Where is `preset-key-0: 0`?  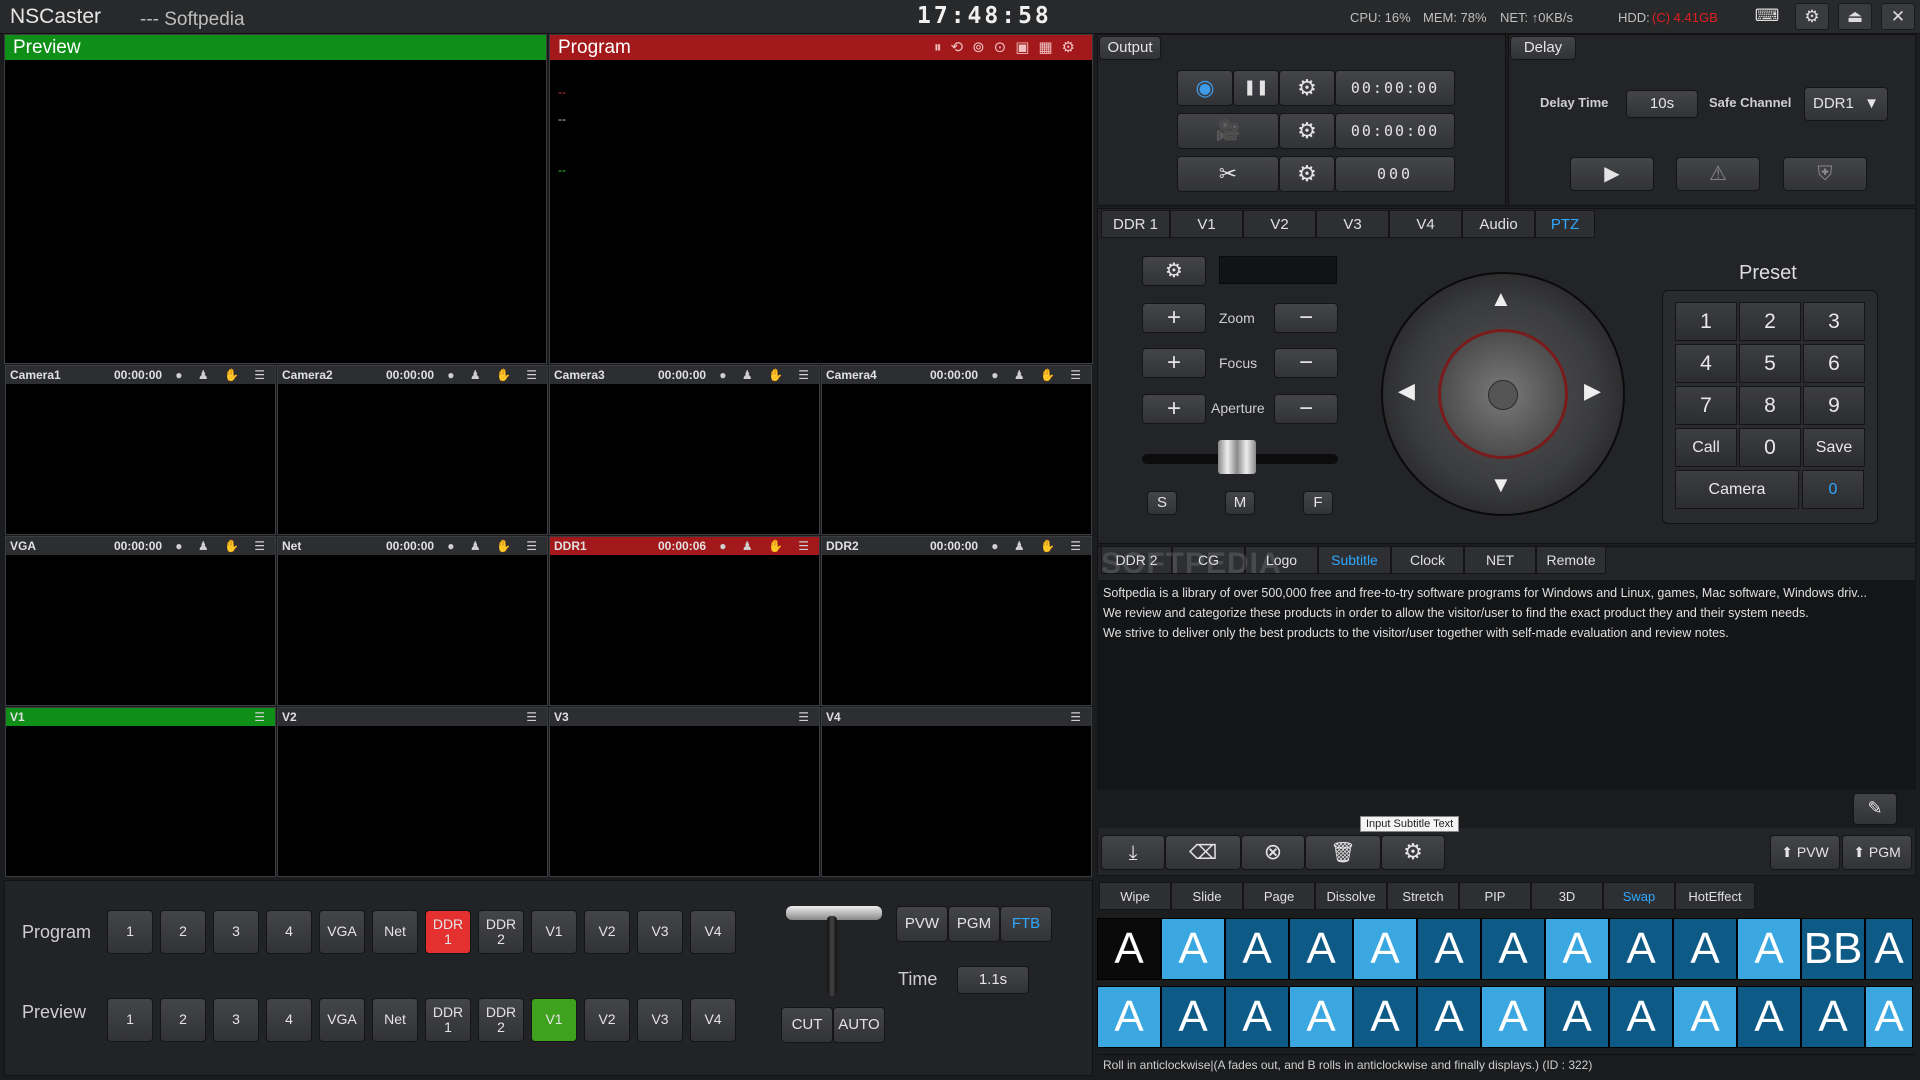
preset-key-0: 0 is located at coordinates (1770, 447).